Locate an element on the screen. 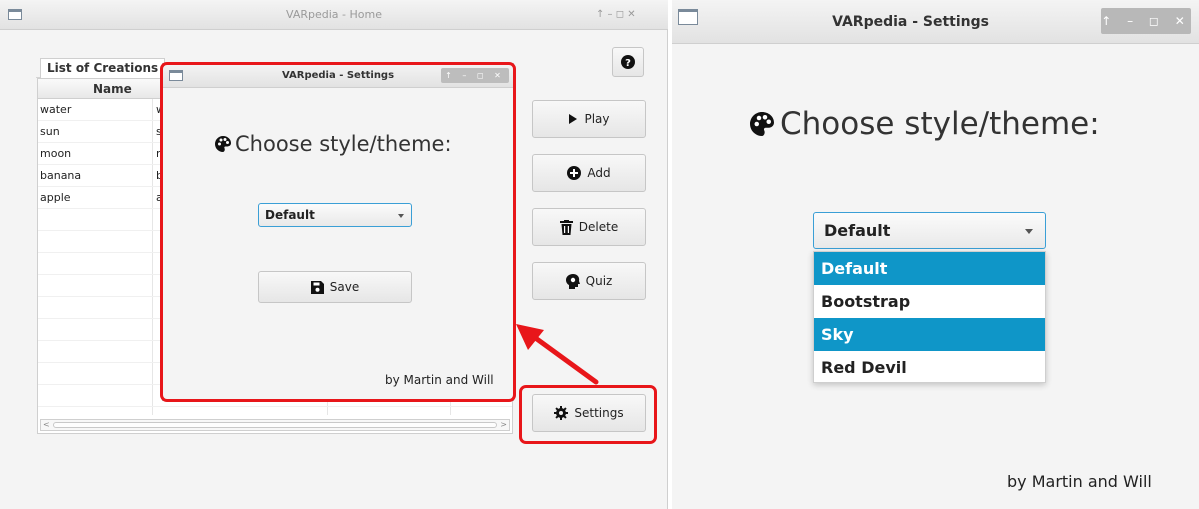 This screenshot has height=509, width=1199. help-icon: ? is located at coordinates (628, 62).